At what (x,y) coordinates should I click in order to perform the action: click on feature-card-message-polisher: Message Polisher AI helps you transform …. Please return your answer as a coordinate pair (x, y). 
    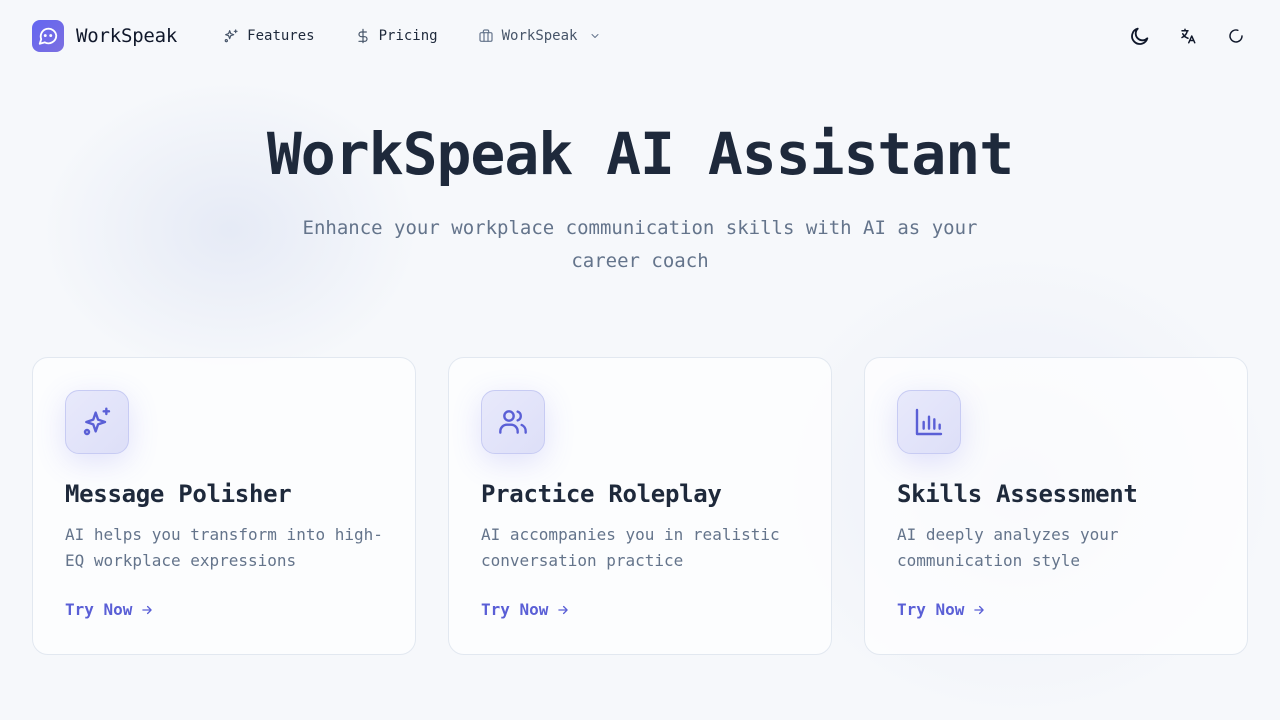
    Looking at the image, I should click on (224, 506).